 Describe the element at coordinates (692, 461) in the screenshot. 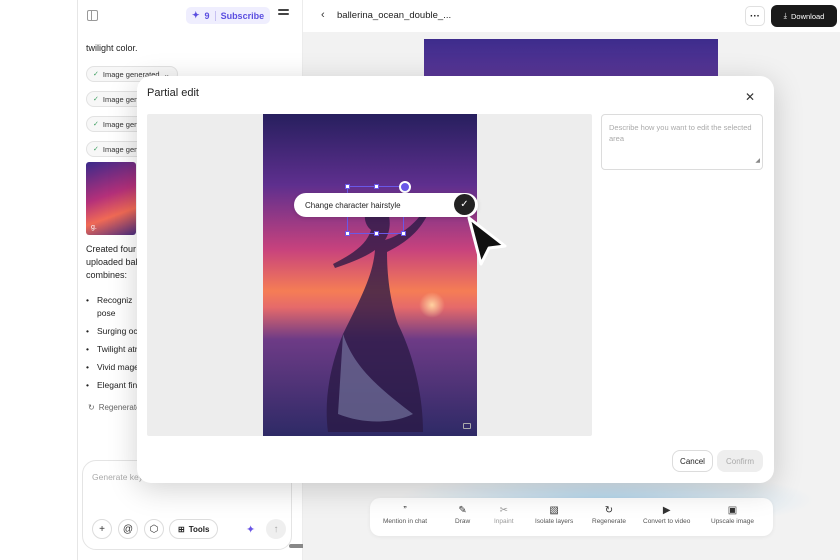

I see `cancel-button: Cancel` at that location.